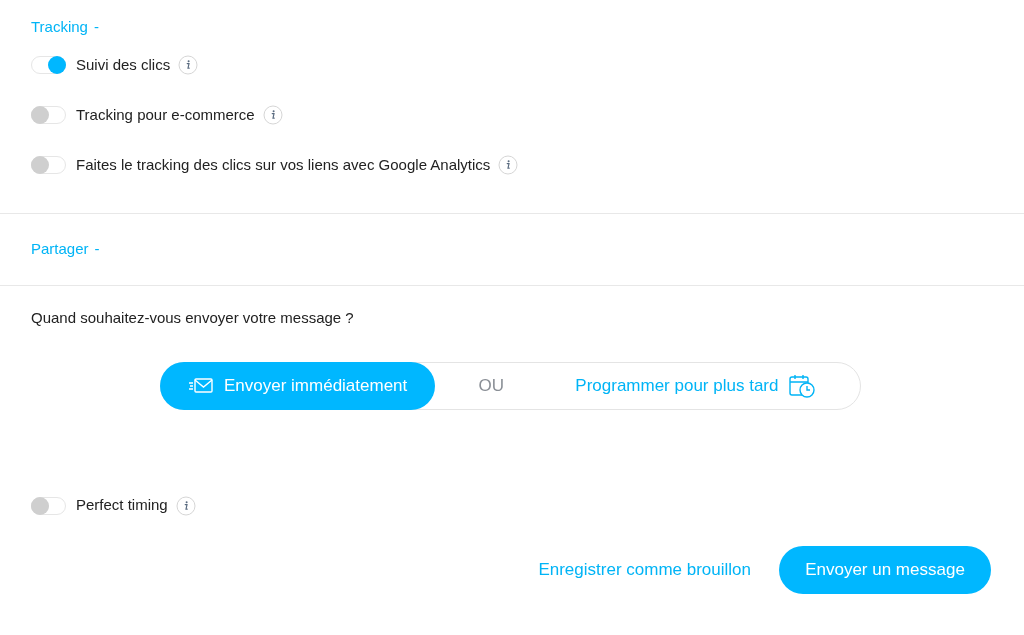 This screenshot has width=1024, height=635. What do you see at coordinates (59, 27) in the screenshot?
I see `section-title: Tracking` at bounding box center [59, 27].